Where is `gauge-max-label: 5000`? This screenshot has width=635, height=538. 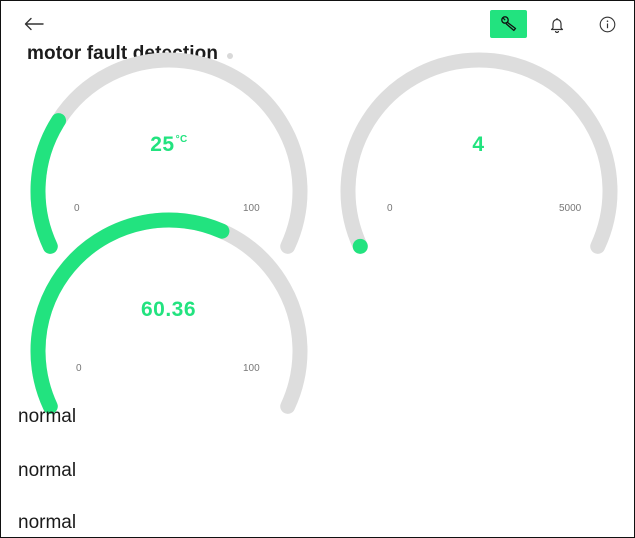
gauge-max-label: 5000 is located at coordinates (570, 208).